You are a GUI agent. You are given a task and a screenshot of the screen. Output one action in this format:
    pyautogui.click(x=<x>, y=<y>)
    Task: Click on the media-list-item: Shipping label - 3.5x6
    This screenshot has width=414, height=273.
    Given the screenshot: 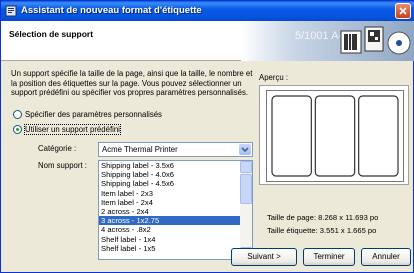 What is the action you would take?
    pyautogui.click(x=170, y=165)
    